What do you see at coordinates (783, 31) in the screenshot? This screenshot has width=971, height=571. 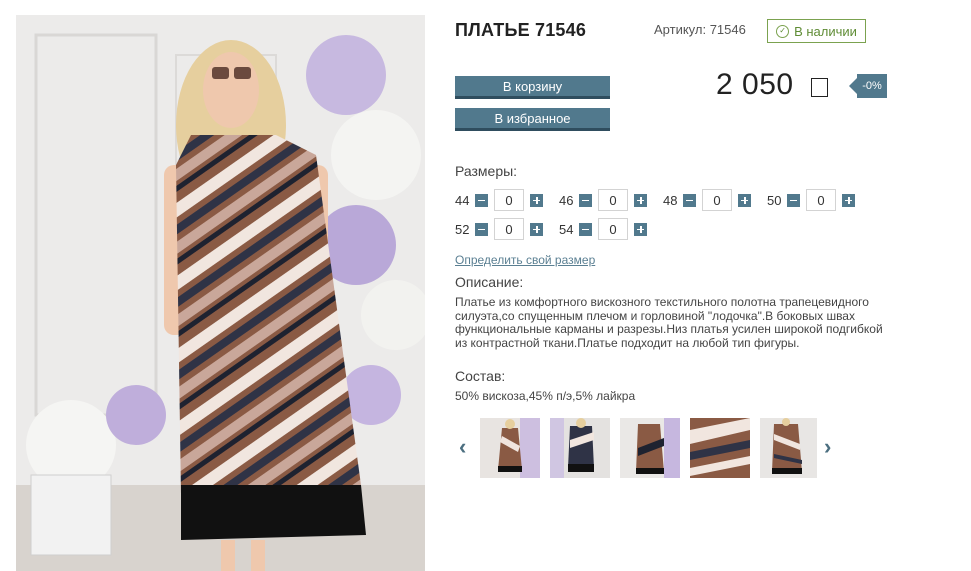 I see `check-circle-icon: ✓` at bounding box center [783, 31].